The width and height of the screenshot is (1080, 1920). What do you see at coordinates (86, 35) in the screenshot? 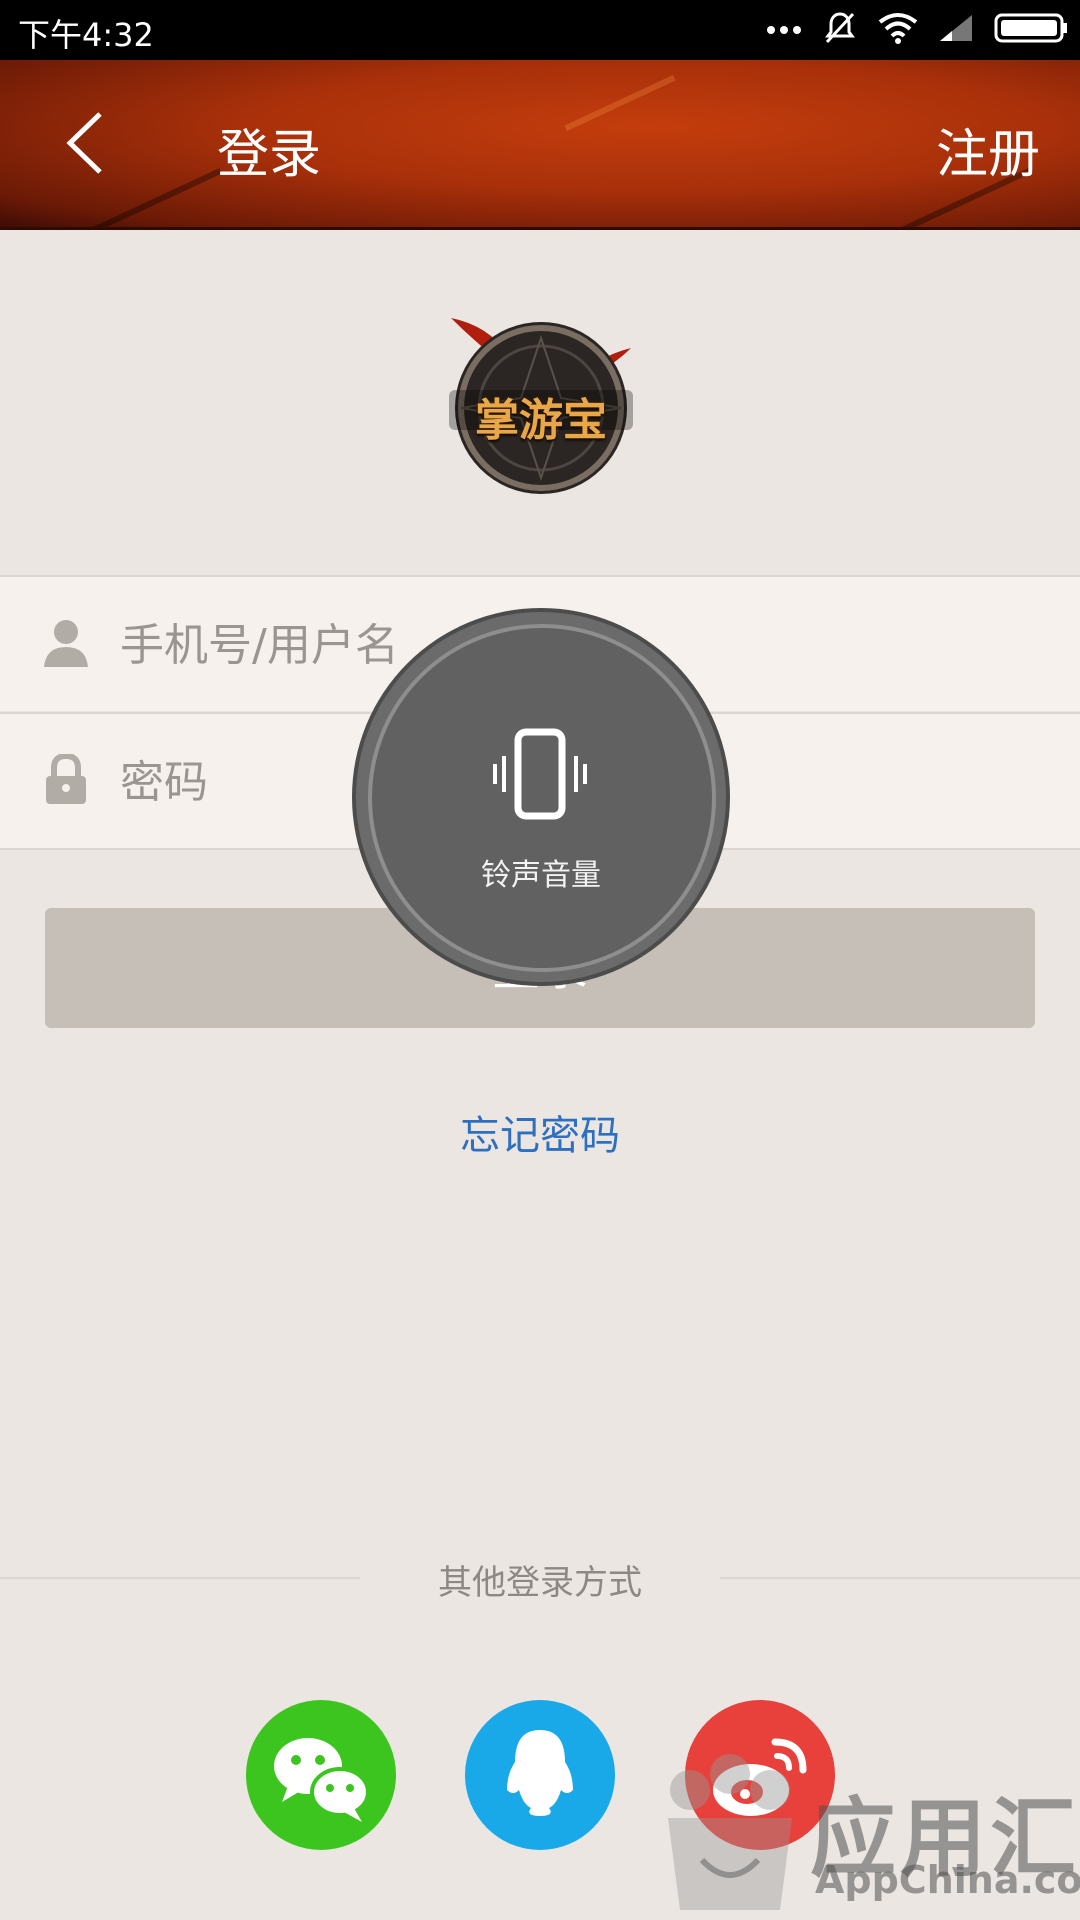
I see `status-time: 下午4:32` at bounding box center [86, 35].